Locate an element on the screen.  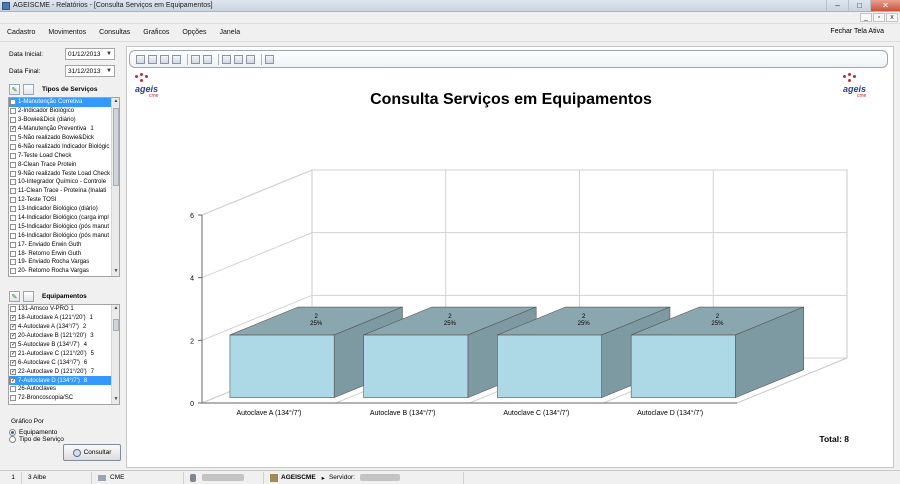
servicos-item: 13-Indicador Biológico (diário) is located at coordinates (64, 209).